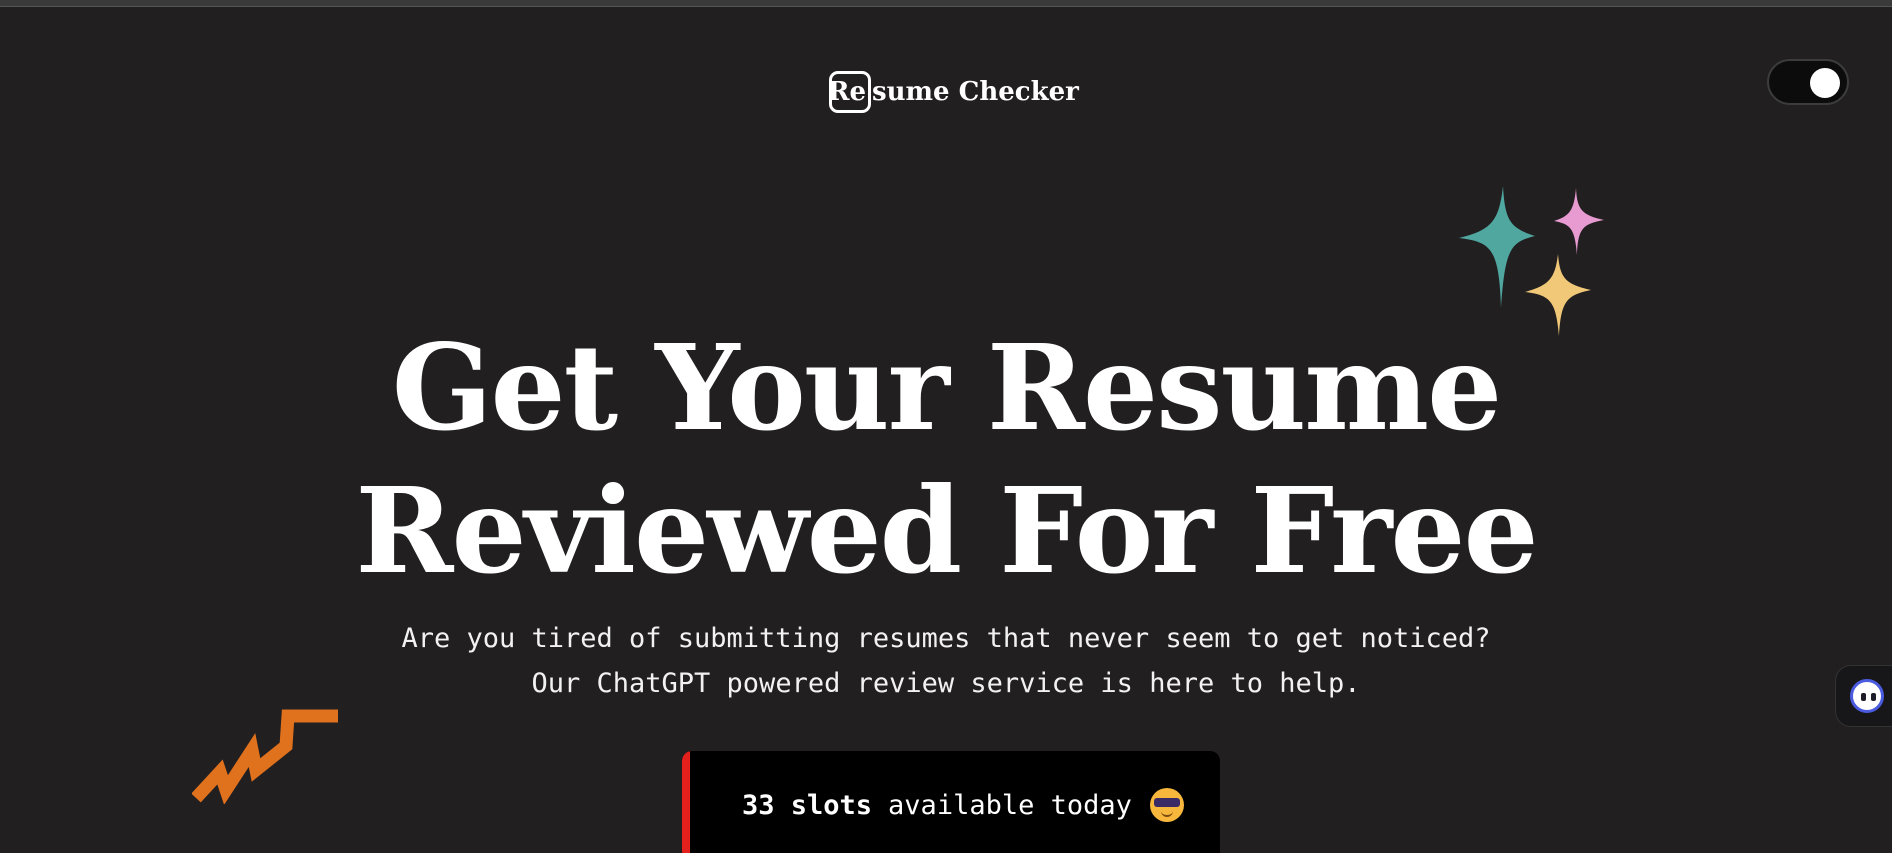 This screenshot has width=1892, height=853. I want to click on logo-box: Re, so click(849, 92).